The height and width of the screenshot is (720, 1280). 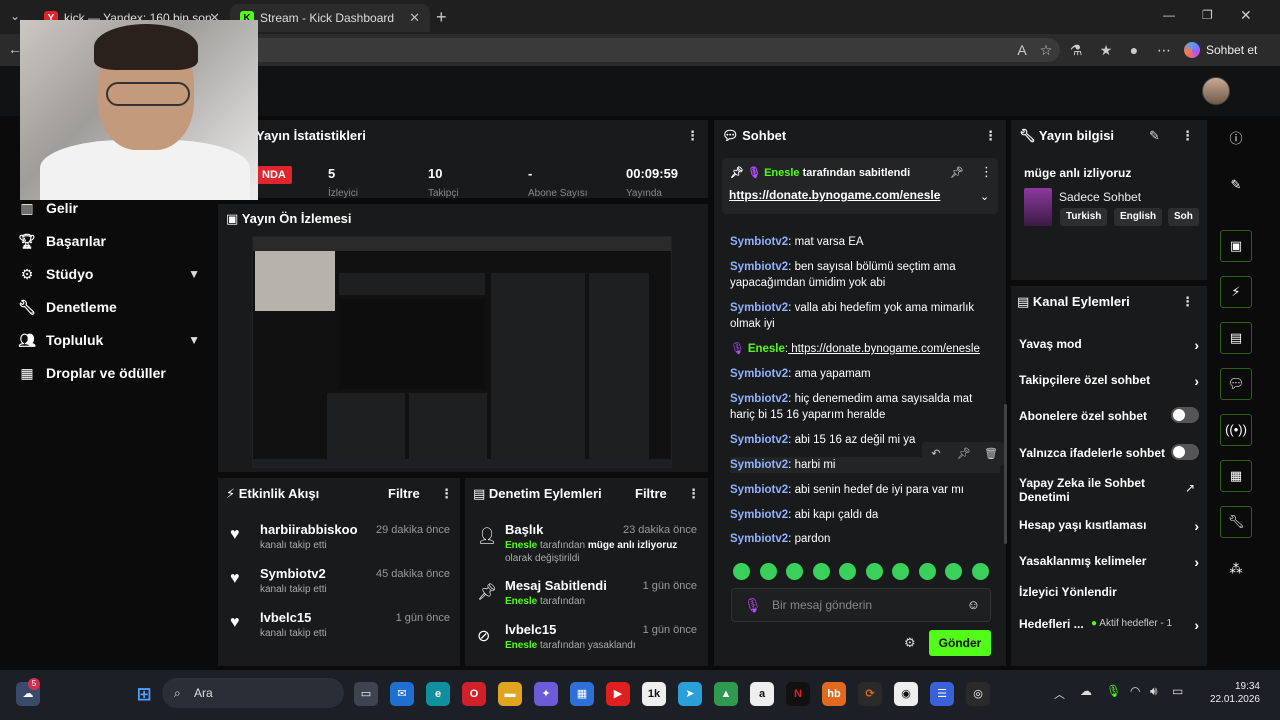 What do you see at coordinates (414, 18) in the screenshot?
I see `close-tab-icon: ✕` at bounding box center [414, 18].